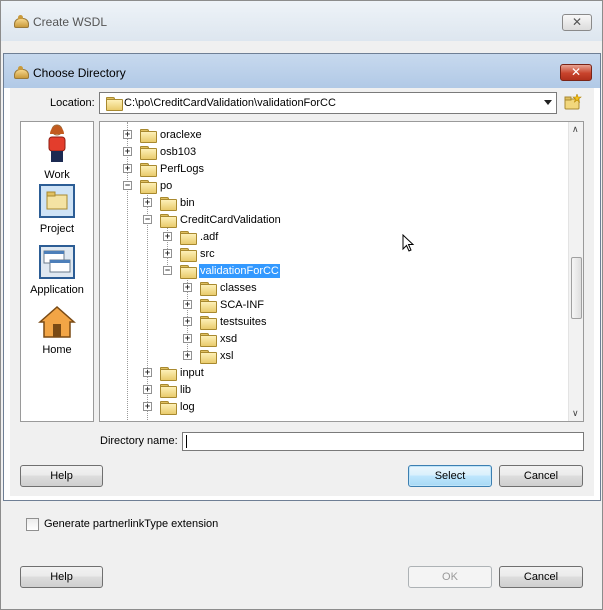 This screenshot has height=610, width=603. Describe the element at coordinates (131, 524) in the screenshot. I see `partnerlink-checkbox-label: Generate partnerlinkType extension` at that location.